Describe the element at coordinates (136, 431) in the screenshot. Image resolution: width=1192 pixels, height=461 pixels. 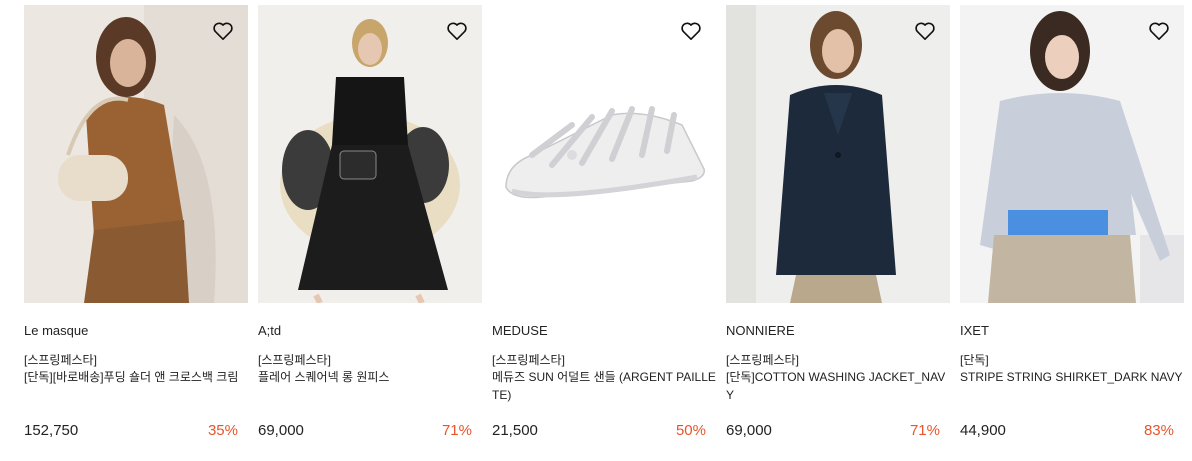
I see `price-row: 152,750 35%` at that location.